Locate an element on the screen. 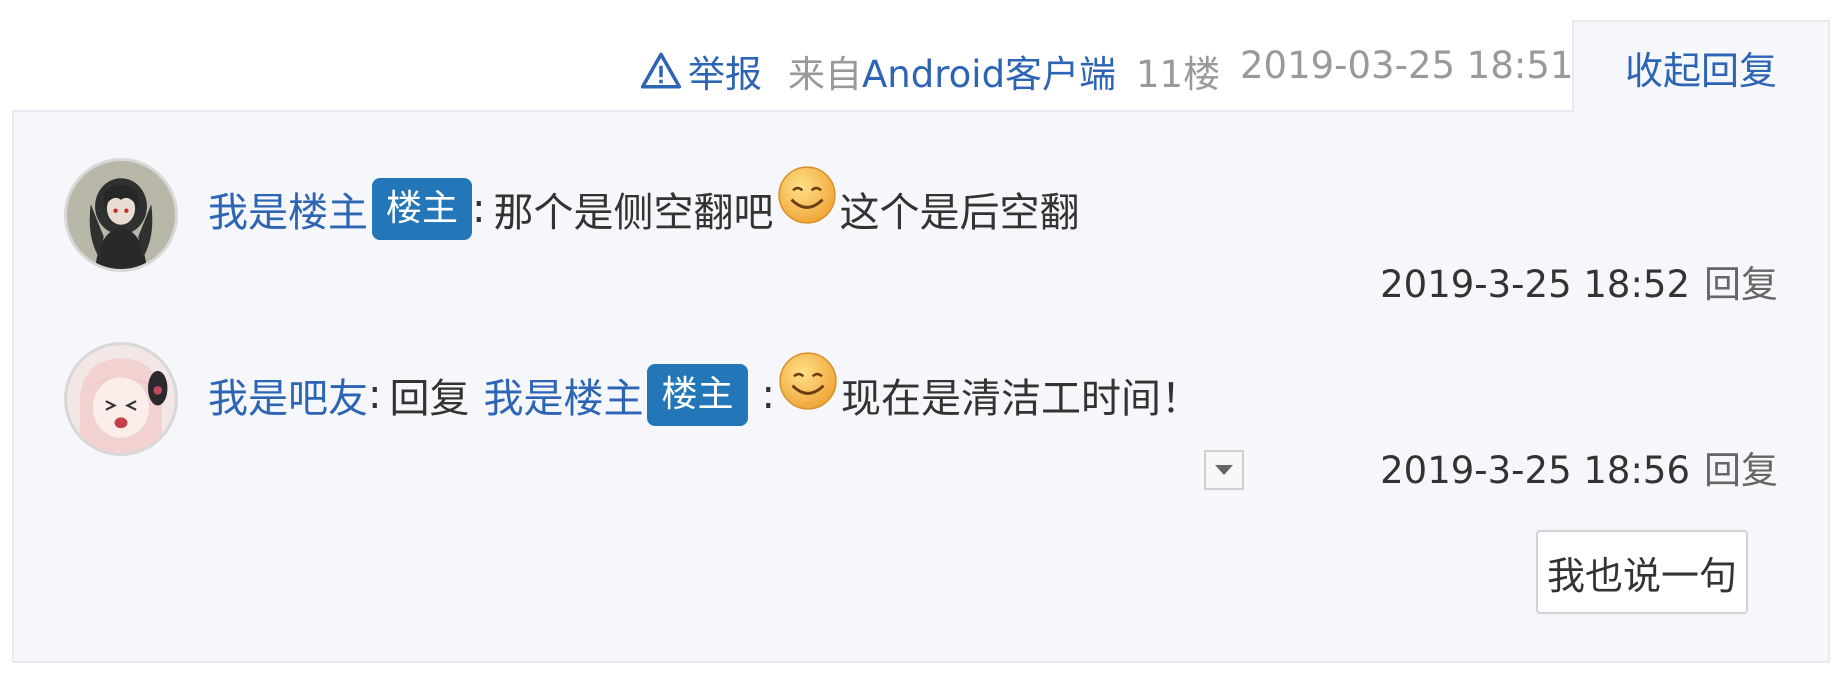  source-prefix: 来自 is located at coordinates (825, 74).